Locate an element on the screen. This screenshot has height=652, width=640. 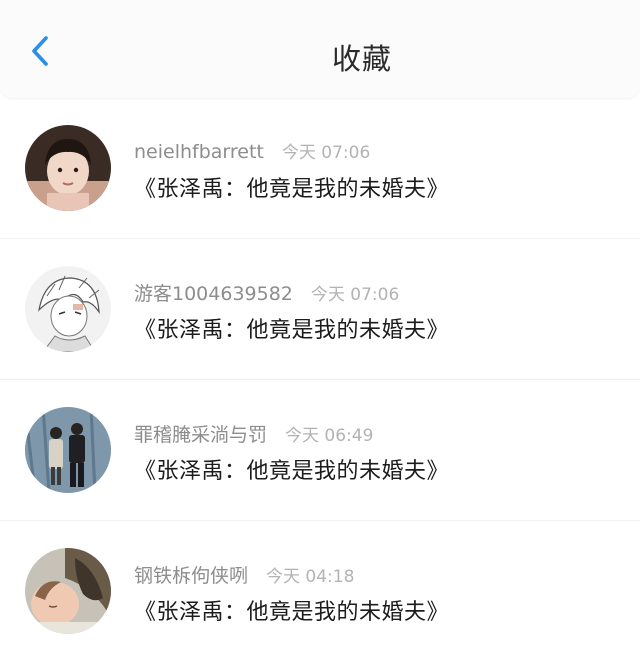
item-meta: 游客1004639582 今天 07:06 is located at coordinates (266, 292).